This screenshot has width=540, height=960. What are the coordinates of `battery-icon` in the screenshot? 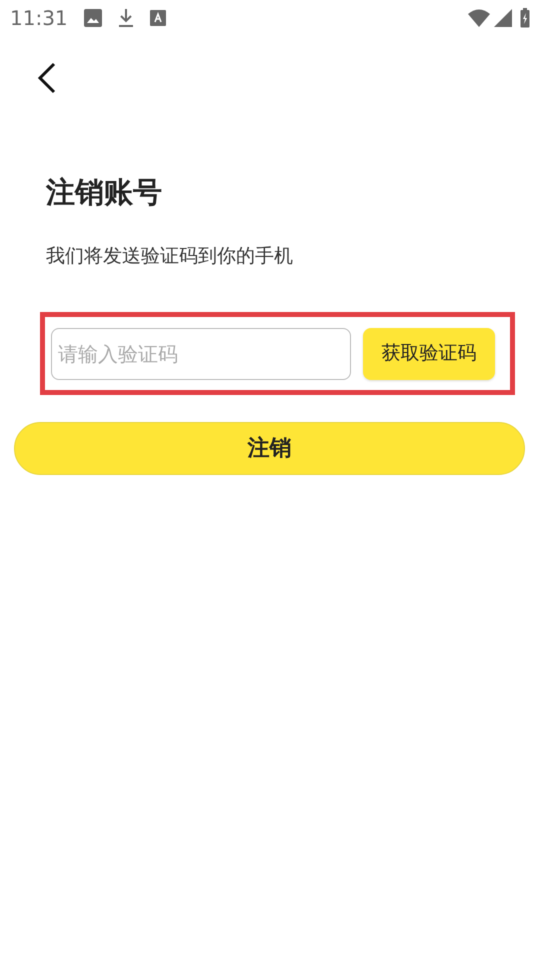 It's located at (525, 18).